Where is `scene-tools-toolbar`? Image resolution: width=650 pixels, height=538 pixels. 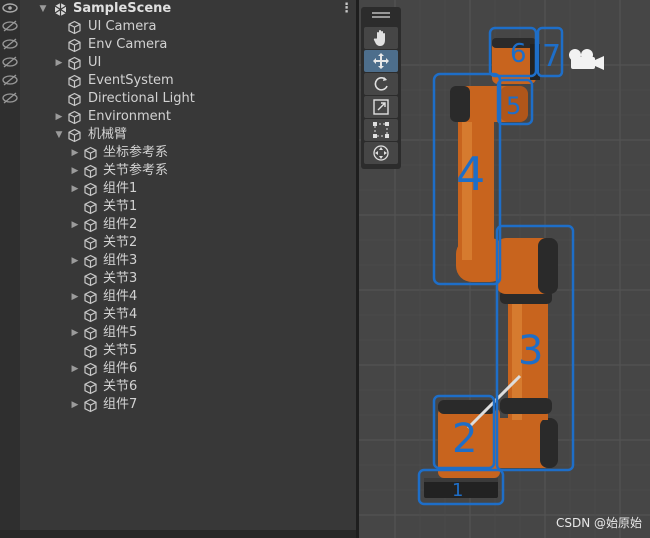
scene-tools-toolbar is located at coordinates (381, 88).